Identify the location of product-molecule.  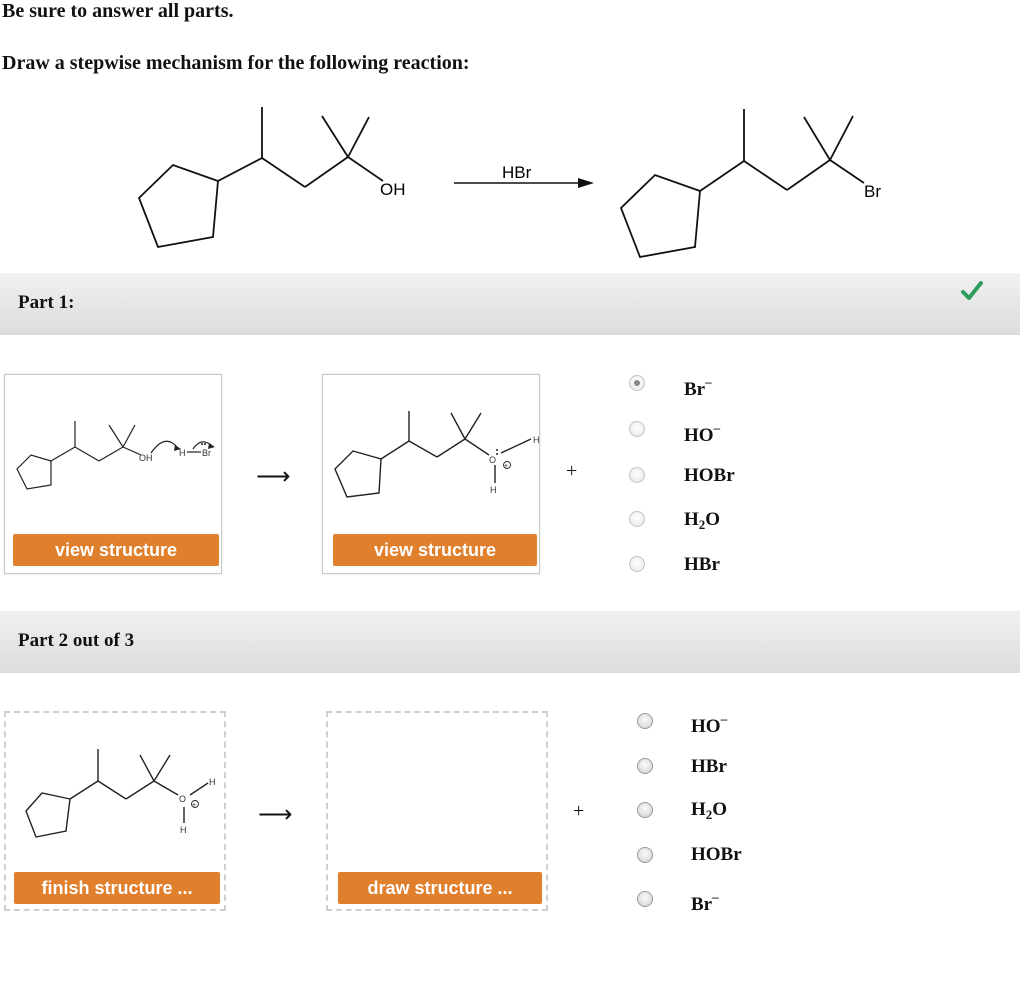
(742, 184).